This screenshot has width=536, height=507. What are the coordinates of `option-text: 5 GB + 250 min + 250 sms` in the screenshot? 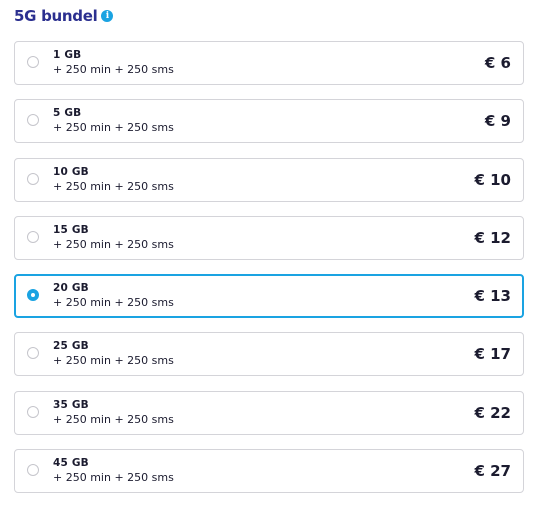 It's located at (113, 121).